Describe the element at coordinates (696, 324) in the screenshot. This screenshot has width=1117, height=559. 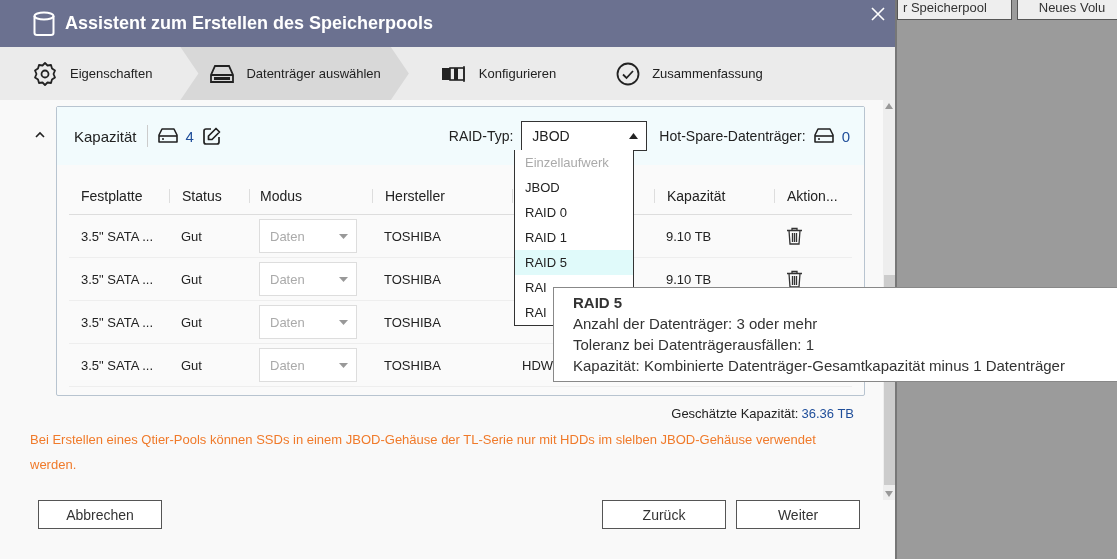
I see `tooltip-line: Anzahl der Datenträger: 3 oder mehr` at that location.